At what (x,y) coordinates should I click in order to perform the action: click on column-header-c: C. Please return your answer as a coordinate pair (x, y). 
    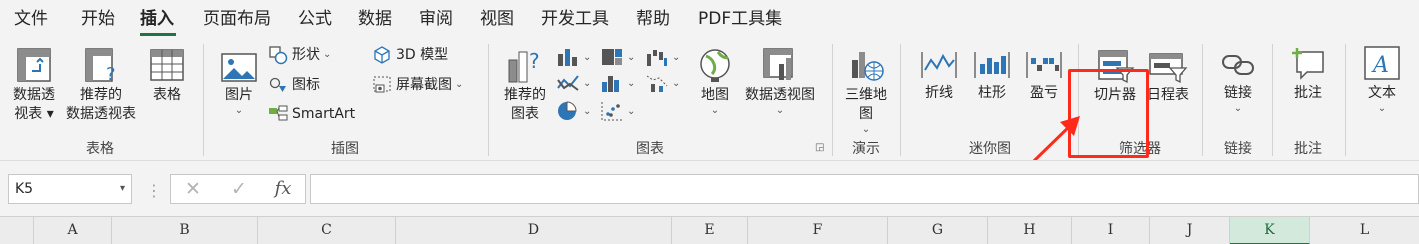
    Looking at the image, I should click on (327, 230).